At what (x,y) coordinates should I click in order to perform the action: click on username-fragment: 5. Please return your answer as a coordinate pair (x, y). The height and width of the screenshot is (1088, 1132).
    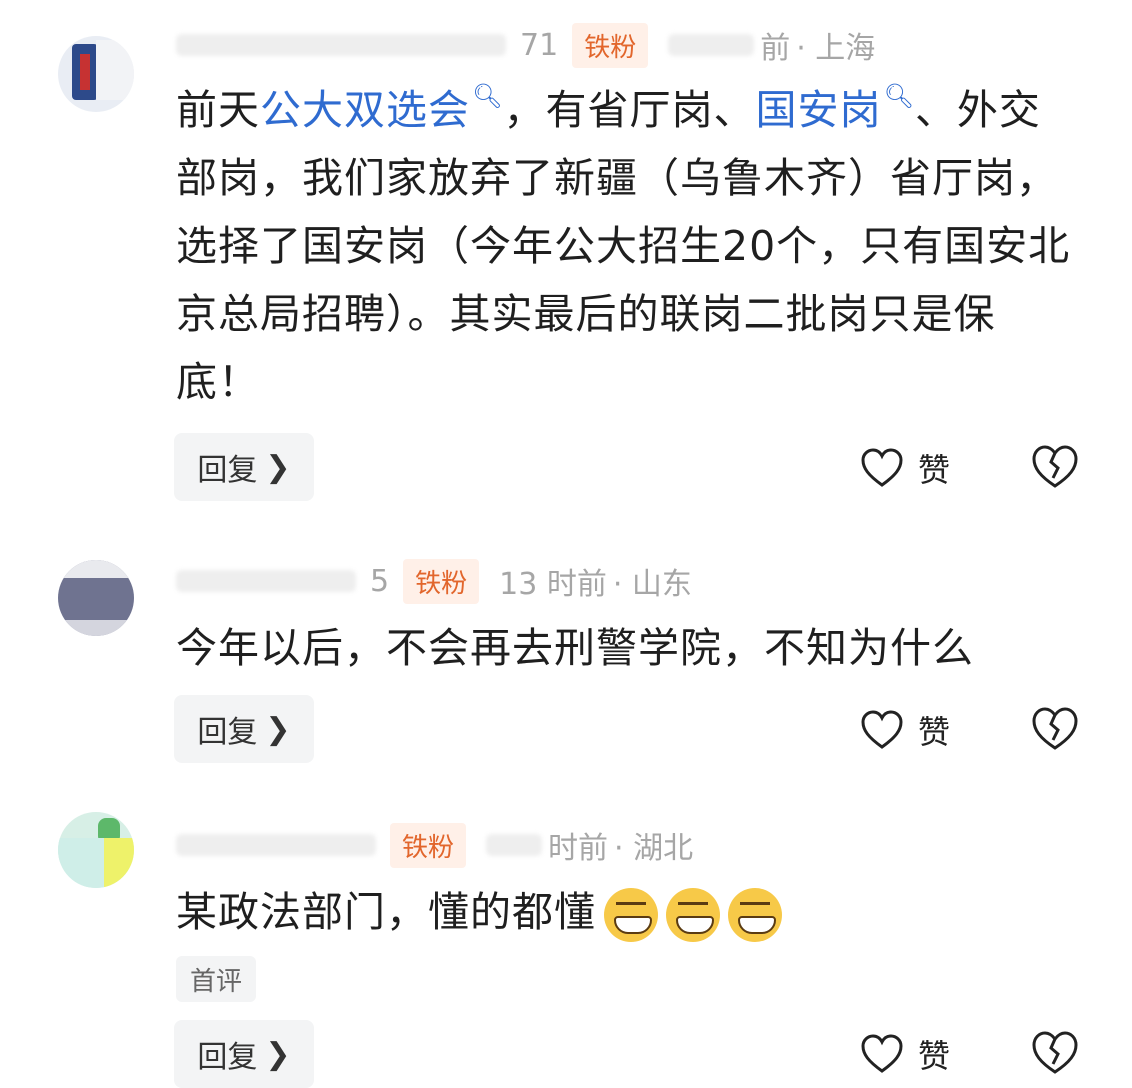
    Looking at the image, I should click on (380, 581).